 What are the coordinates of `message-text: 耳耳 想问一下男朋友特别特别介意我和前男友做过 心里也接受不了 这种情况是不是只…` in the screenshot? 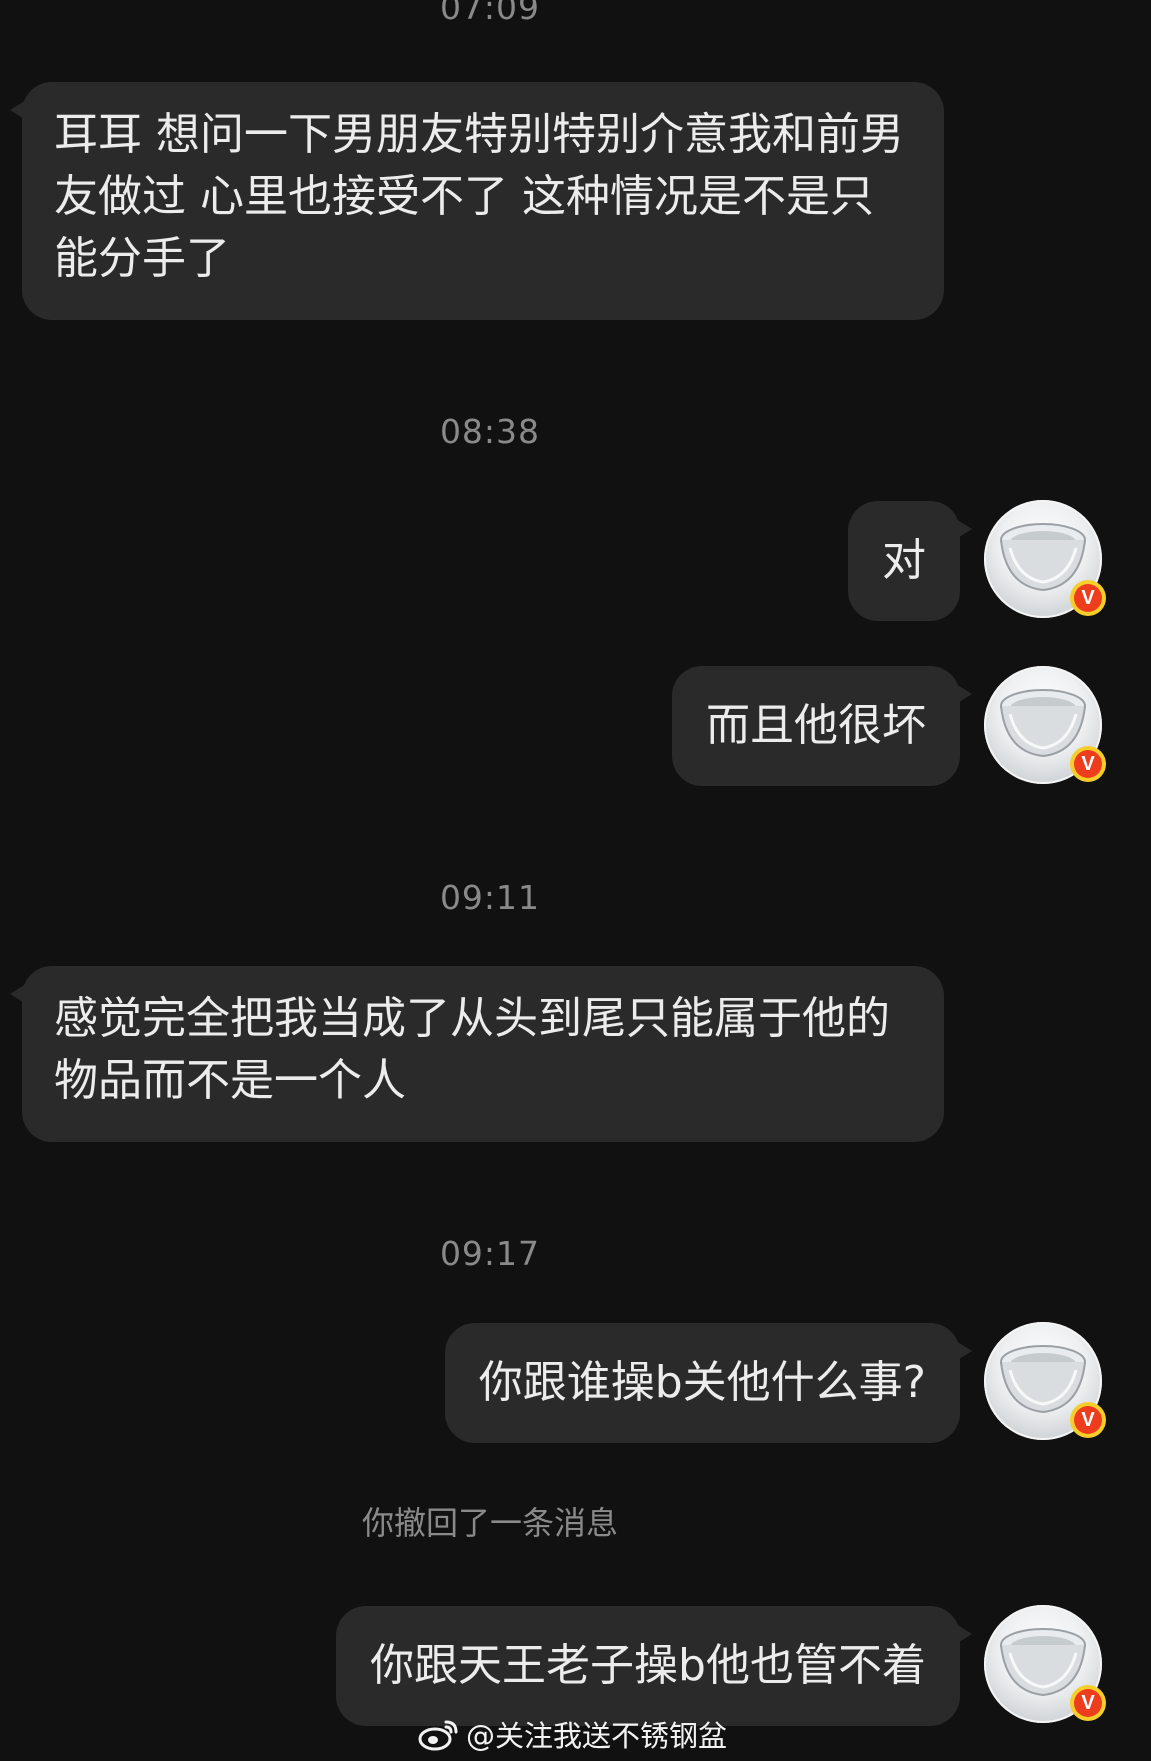 It's located at (479, 196).